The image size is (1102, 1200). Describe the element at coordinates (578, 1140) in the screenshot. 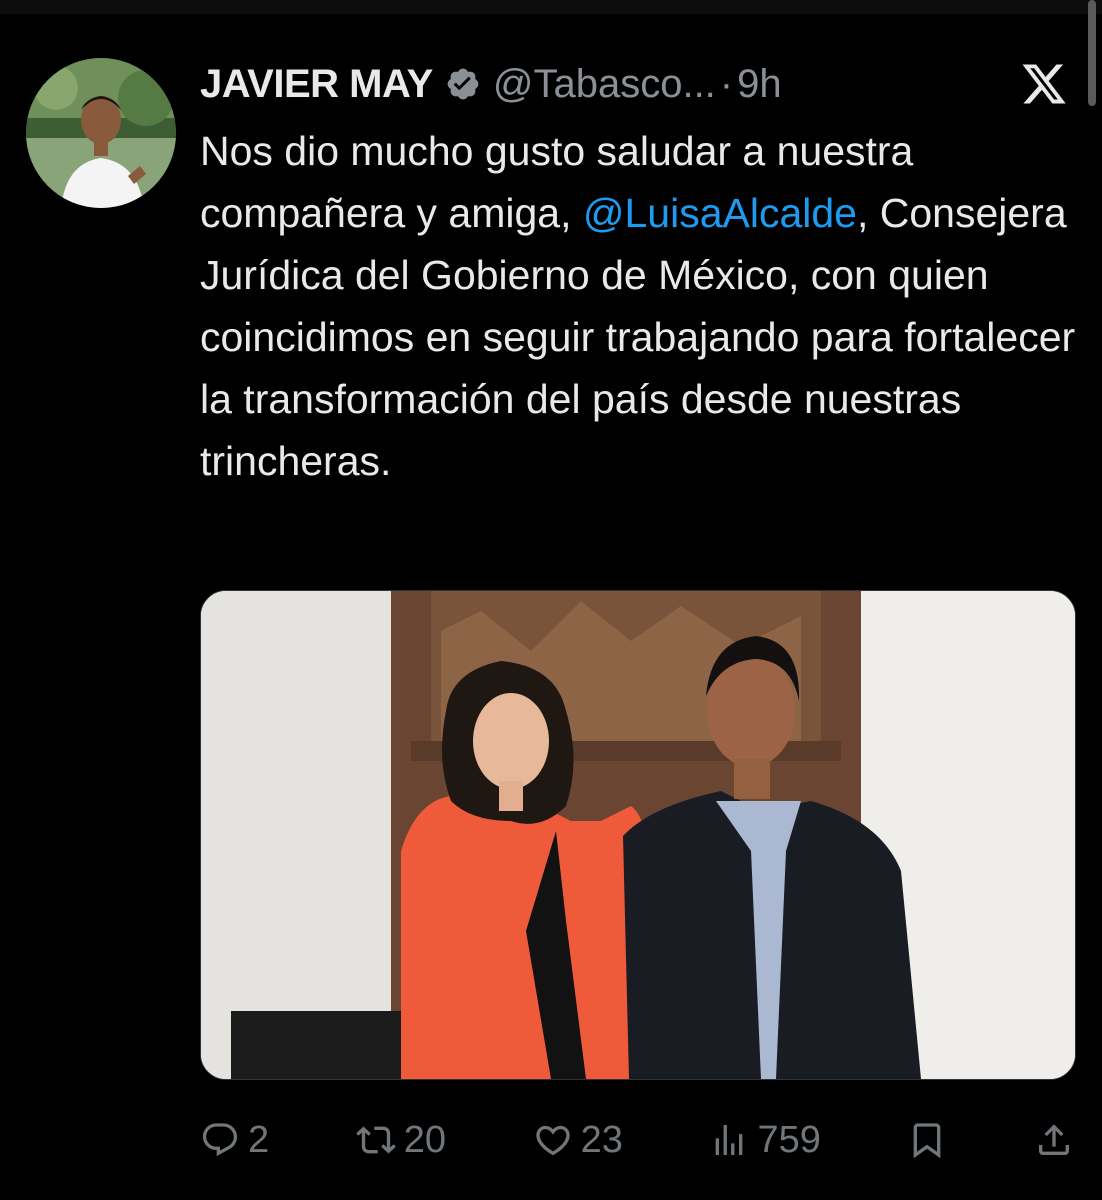

I see `like-button: 23` at that location.